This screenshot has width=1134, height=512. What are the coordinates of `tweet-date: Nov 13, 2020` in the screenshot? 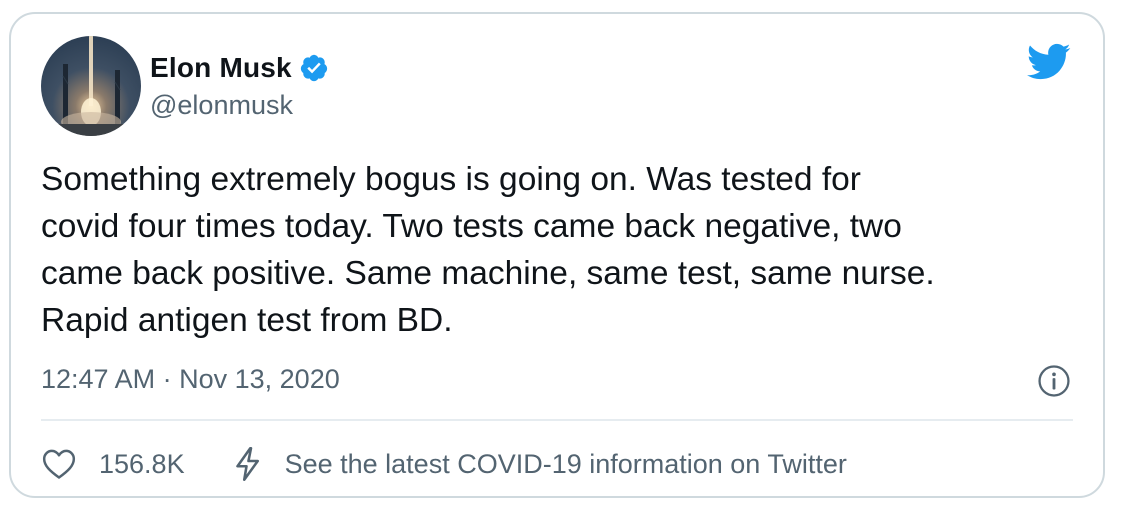 It's located at (259, 379).